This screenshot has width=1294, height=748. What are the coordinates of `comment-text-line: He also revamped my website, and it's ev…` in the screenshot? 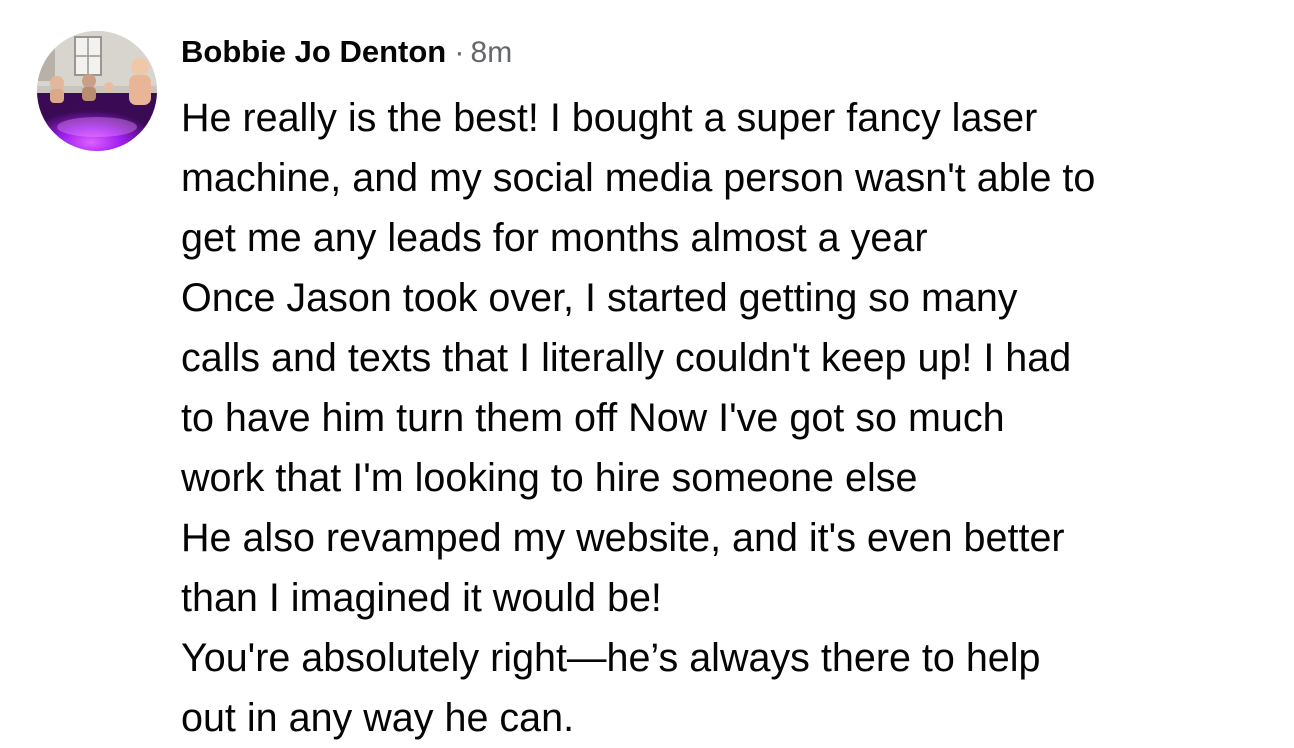 It's located at (623, 538).